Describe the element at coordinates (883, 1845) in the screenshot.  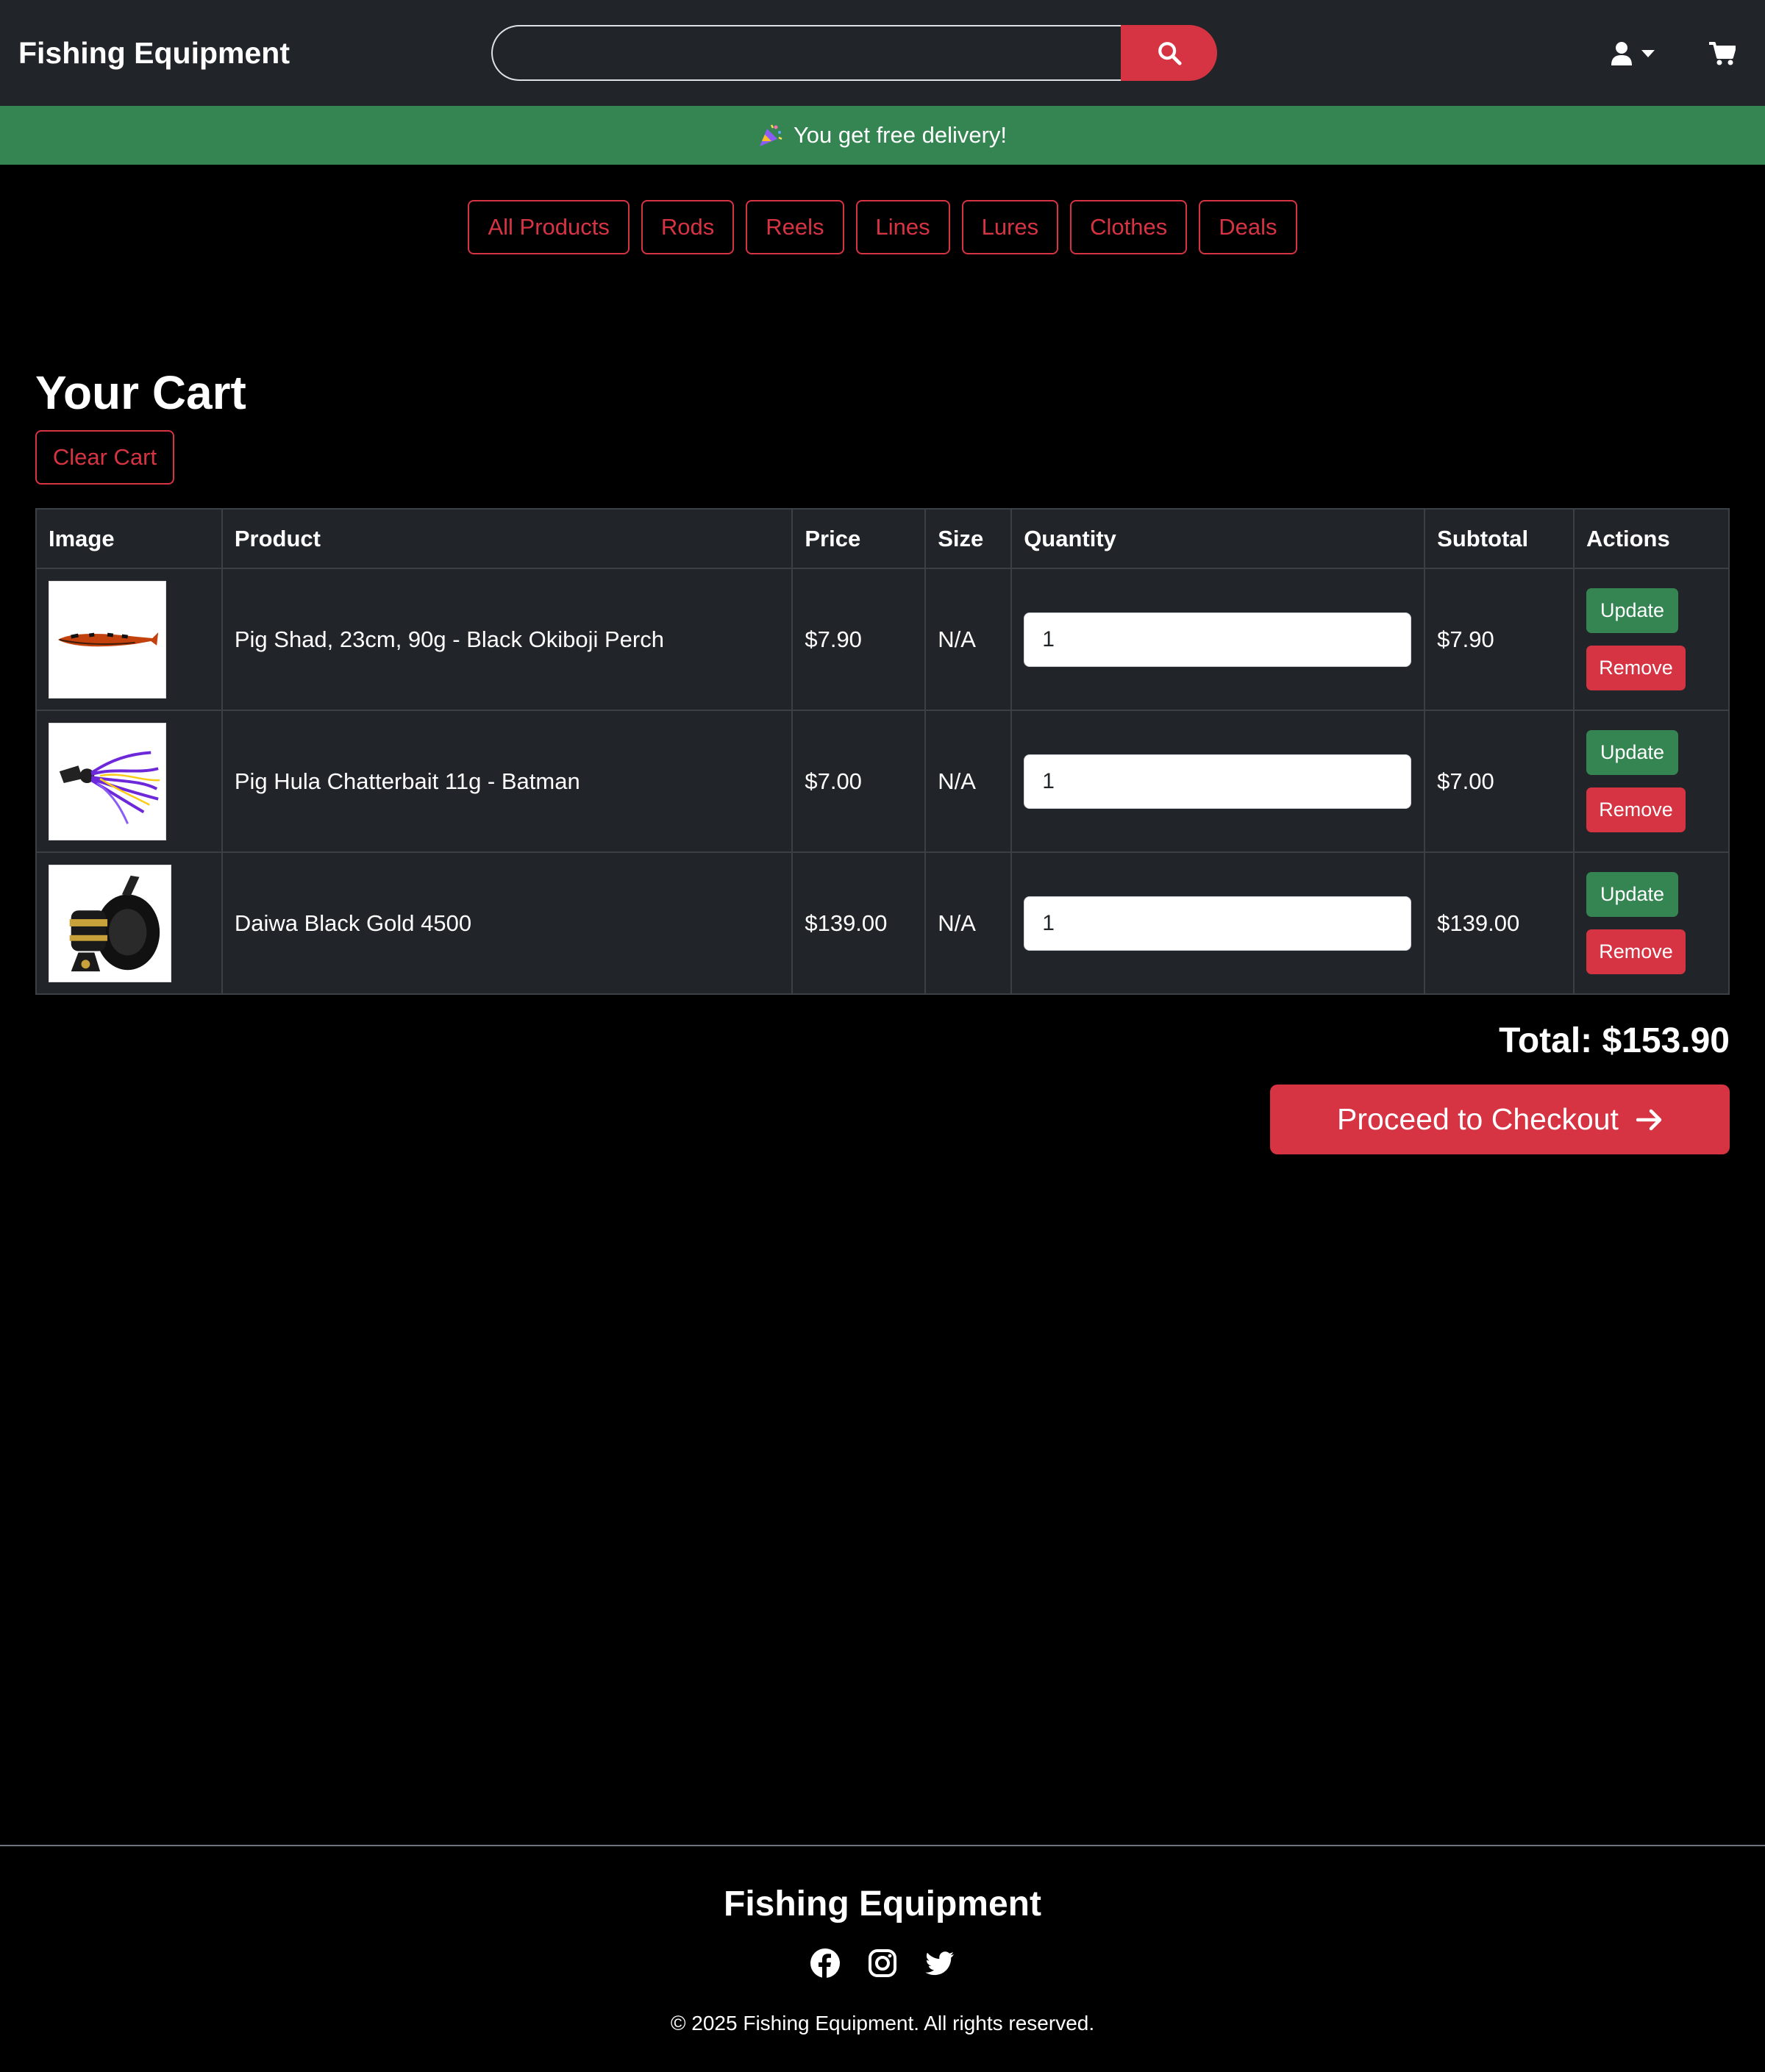
I see `footer-divider` at that location.